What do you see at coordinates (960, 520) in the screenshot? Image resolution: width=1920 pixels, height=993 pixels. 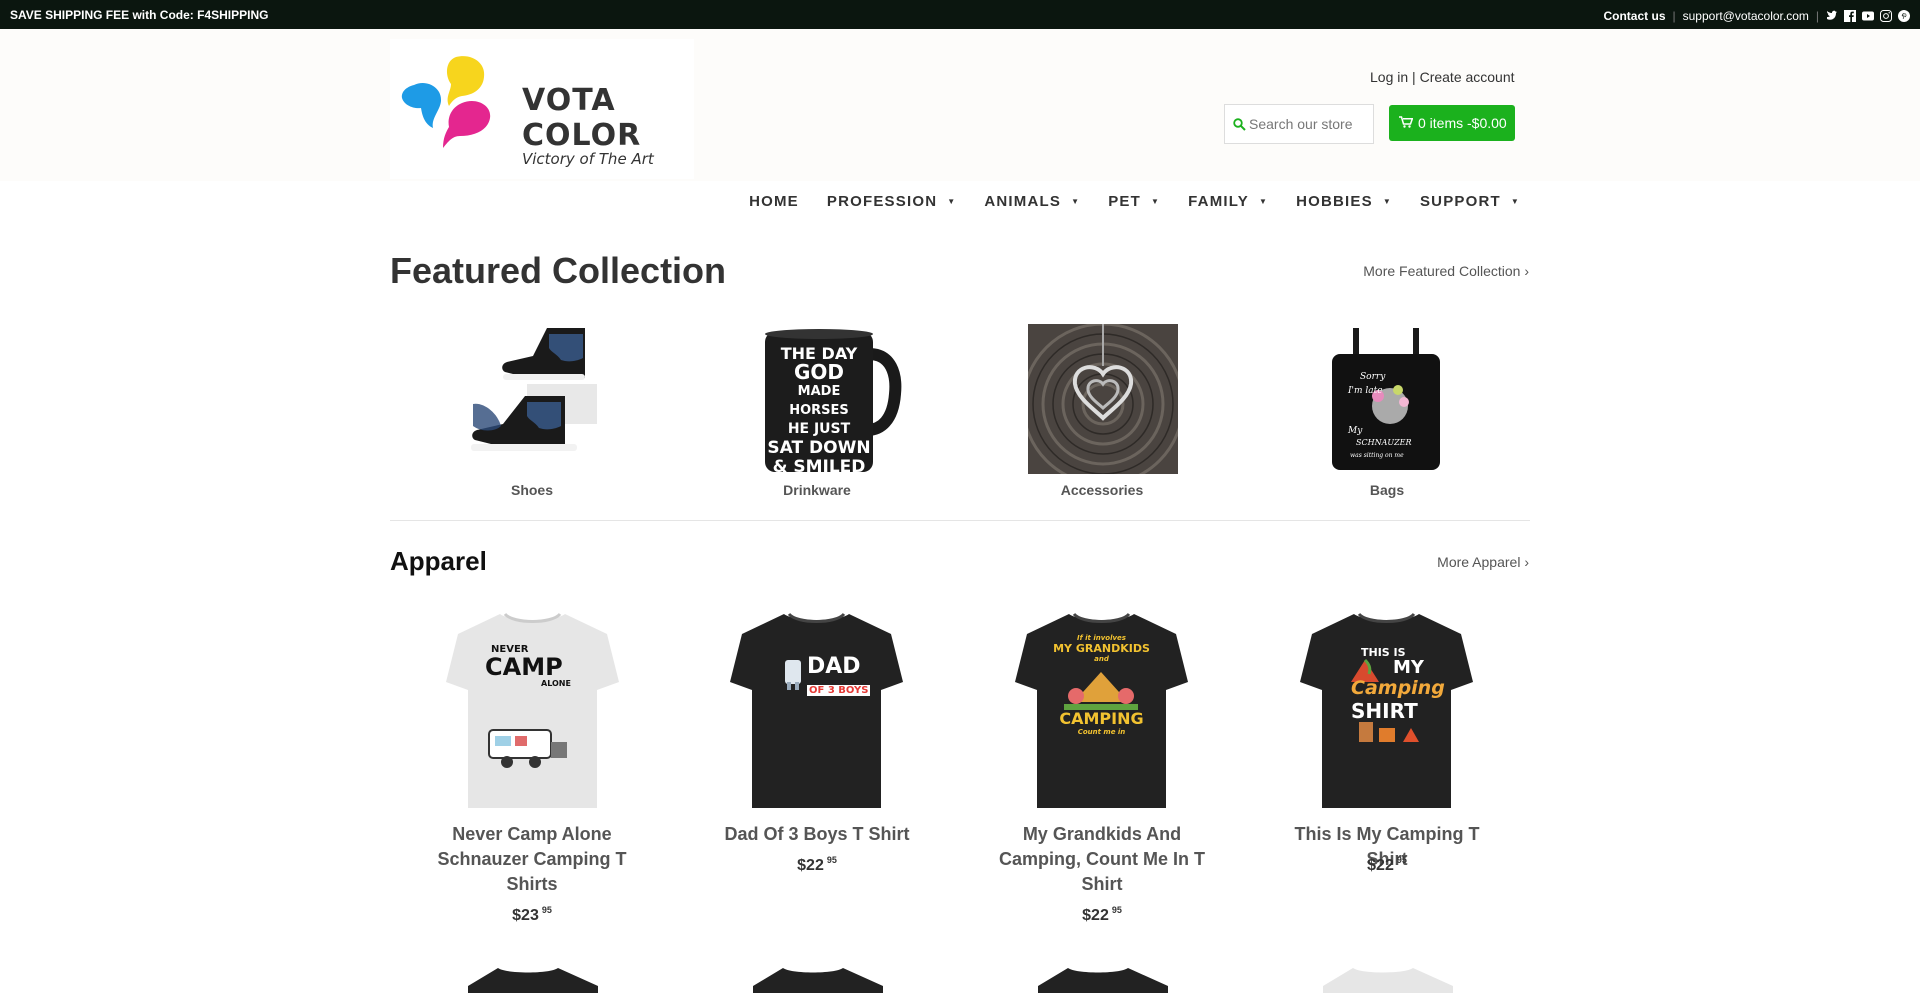 I see `section-divider` at bounding box center [960, 520].